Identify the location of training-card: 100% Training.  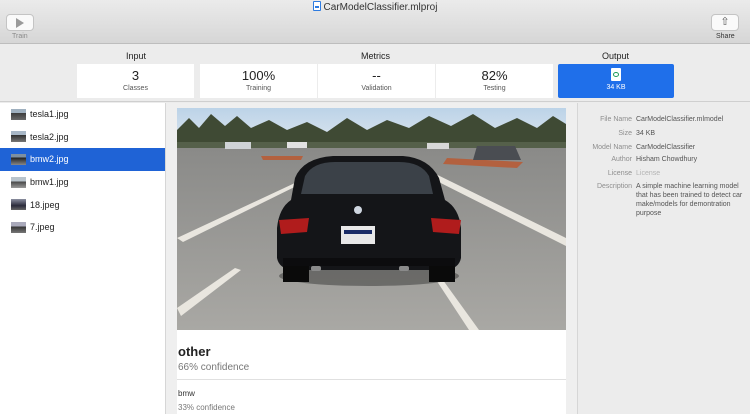
(258, 81).